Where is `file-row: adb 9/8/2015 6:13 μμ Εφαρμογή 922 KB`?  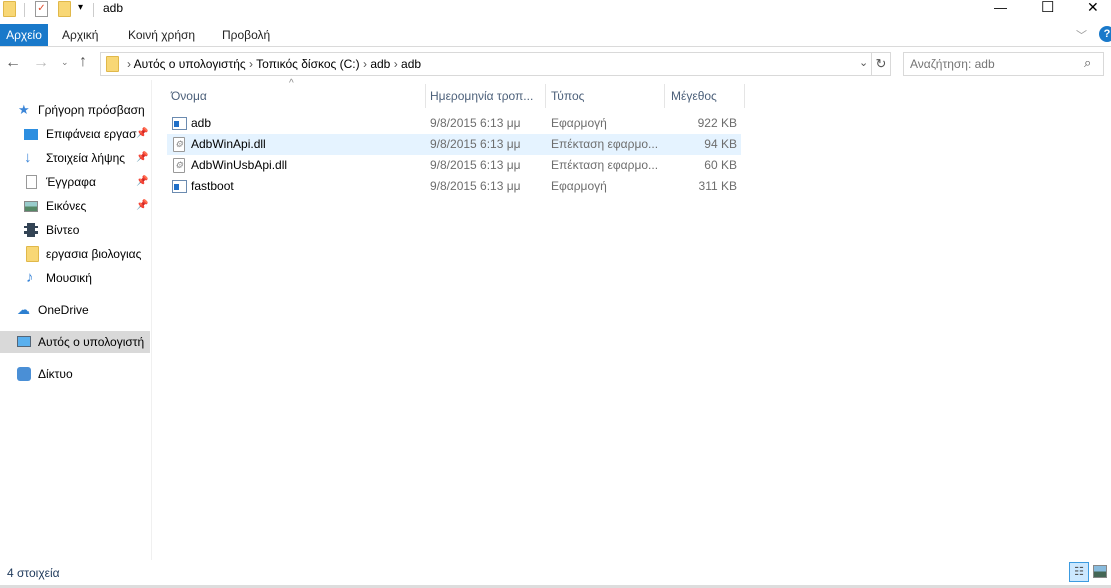 file-row: adb 9/8/2015 6:13 μμ Εφαρμογή 922 KB is located at coordinates (454, 123).